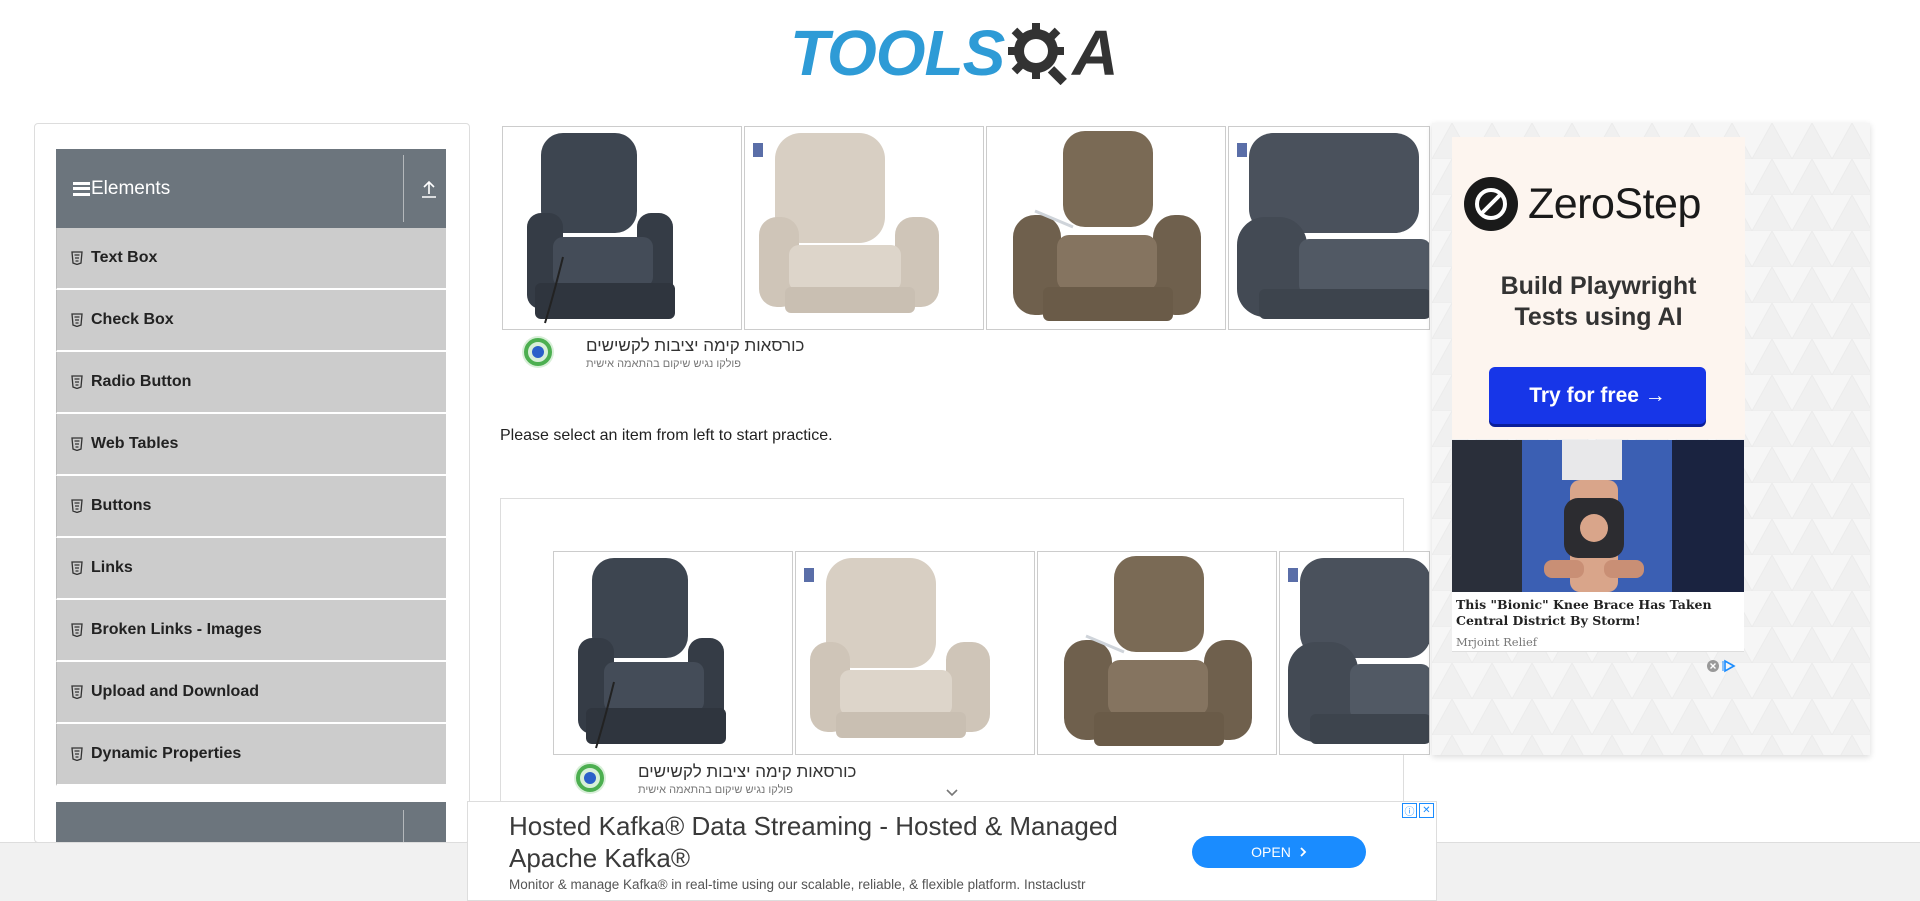 Image resolution: width=1920 pixels, height=901 pixels. Describe the element at coordinates (124, 257) in the screenshot. I see `sidebar-item-label: Text Box` at that location.